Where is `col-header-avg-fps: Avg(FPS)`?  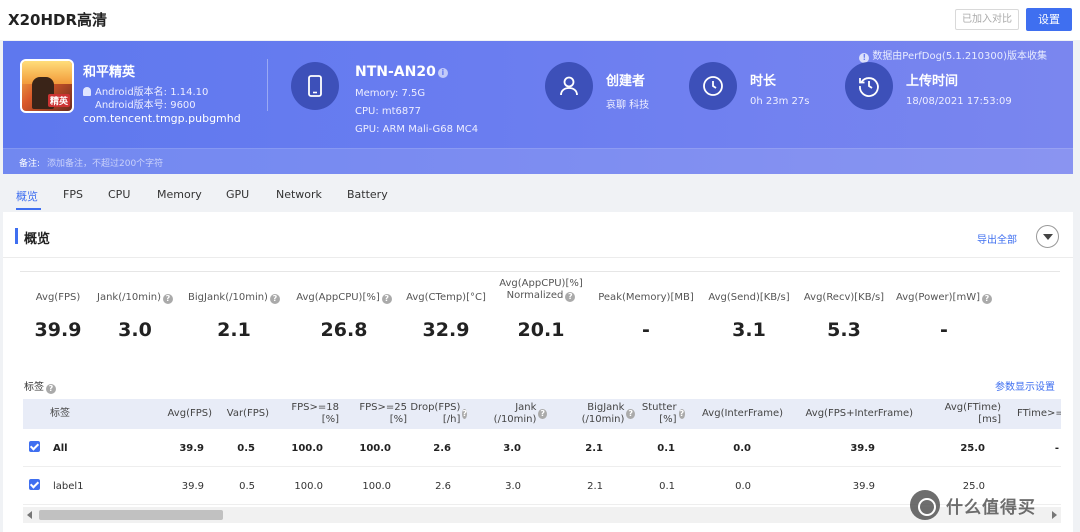 col-header-avg-fps: Avg(FPS) is located at coordinates (189, 413).